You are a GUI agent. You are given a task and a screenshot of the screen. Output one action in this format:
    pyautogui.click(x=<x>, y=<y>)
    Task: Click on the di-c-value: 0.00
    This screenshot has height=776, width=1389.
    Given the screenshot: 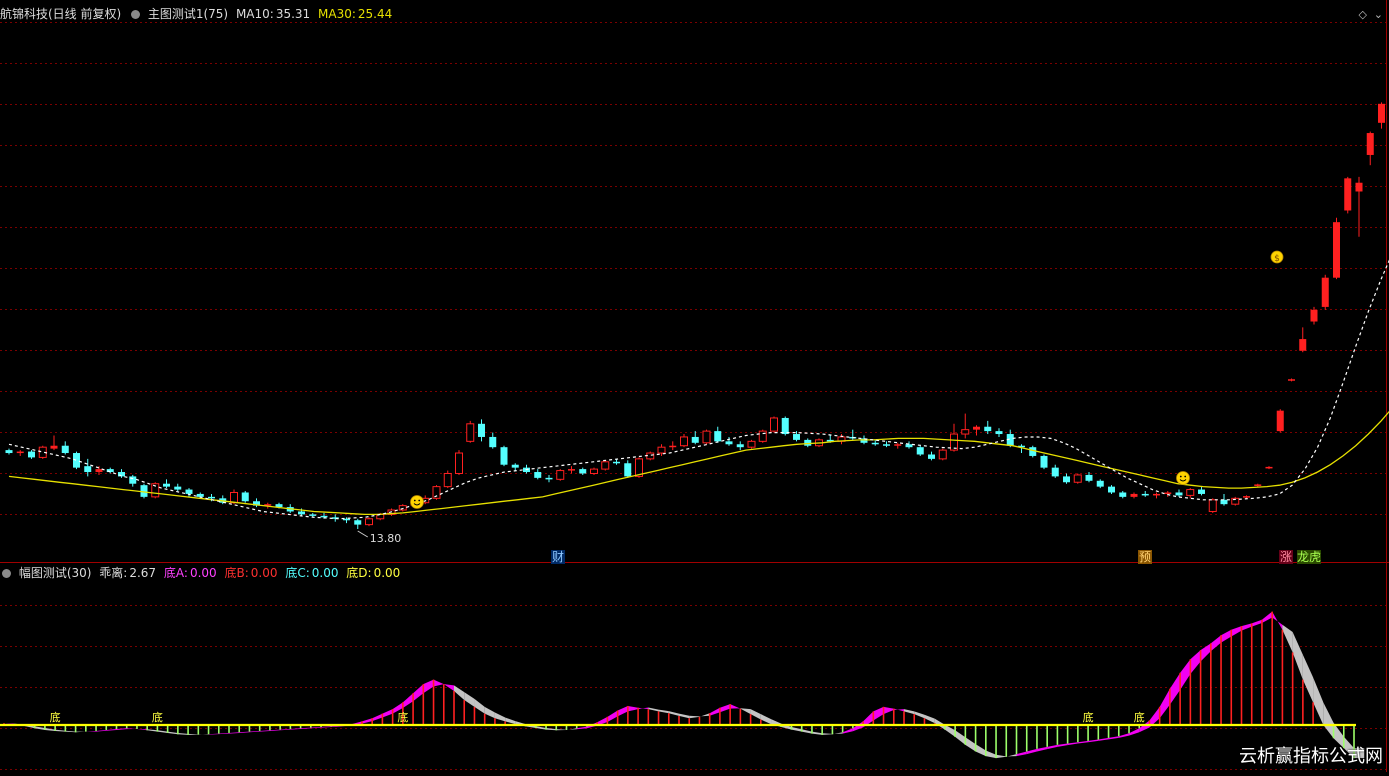 What is the action you would take?
    pyautogui.click(x=325, y=573)
    